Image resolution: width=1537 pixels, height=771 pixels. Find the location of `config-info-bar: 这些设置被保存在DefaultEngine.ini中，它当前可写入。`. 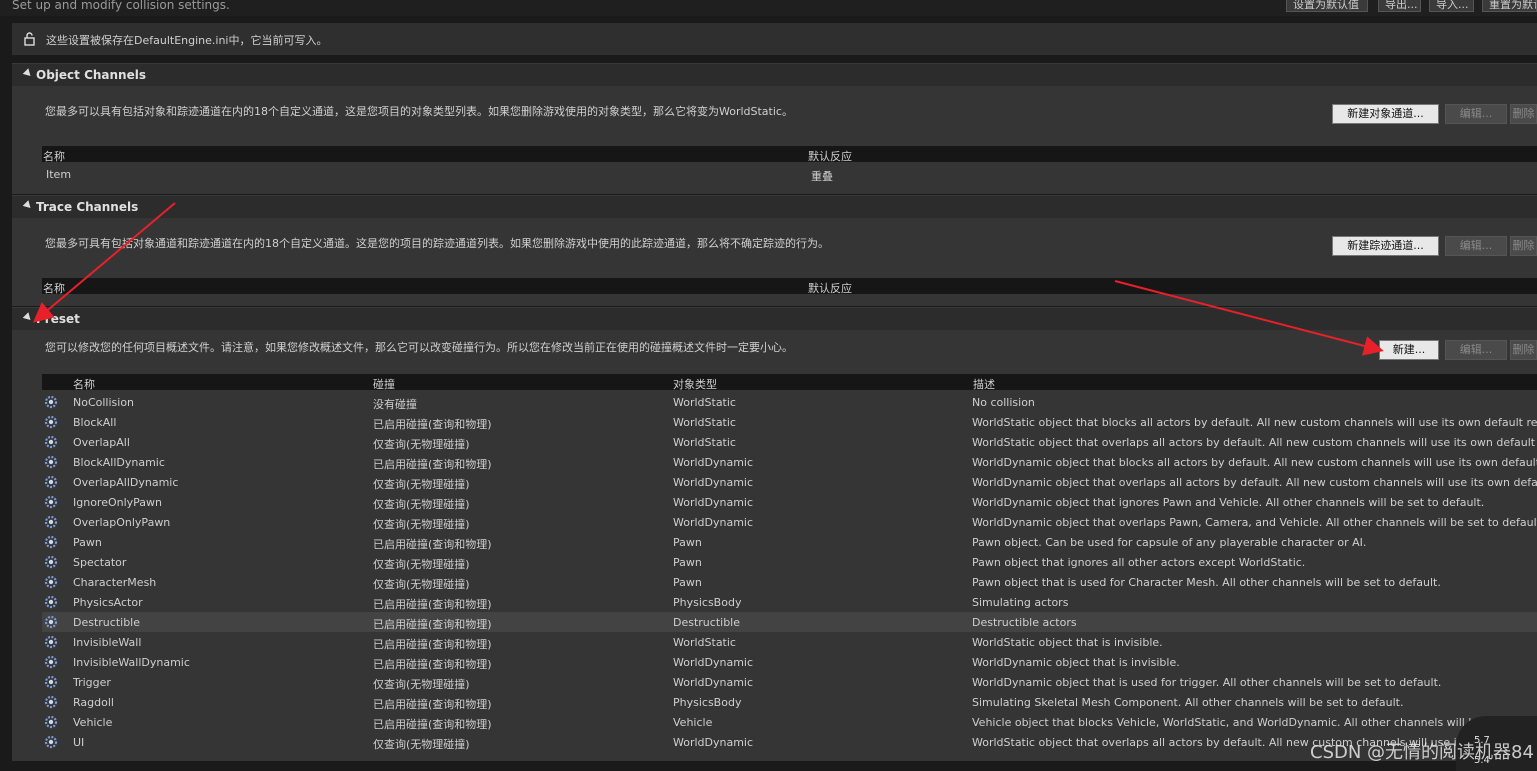

config-info-bar: 这些设置被保存在DefaultEngine.ini中，它当前可写入。 is located at coordinates (774, 39).